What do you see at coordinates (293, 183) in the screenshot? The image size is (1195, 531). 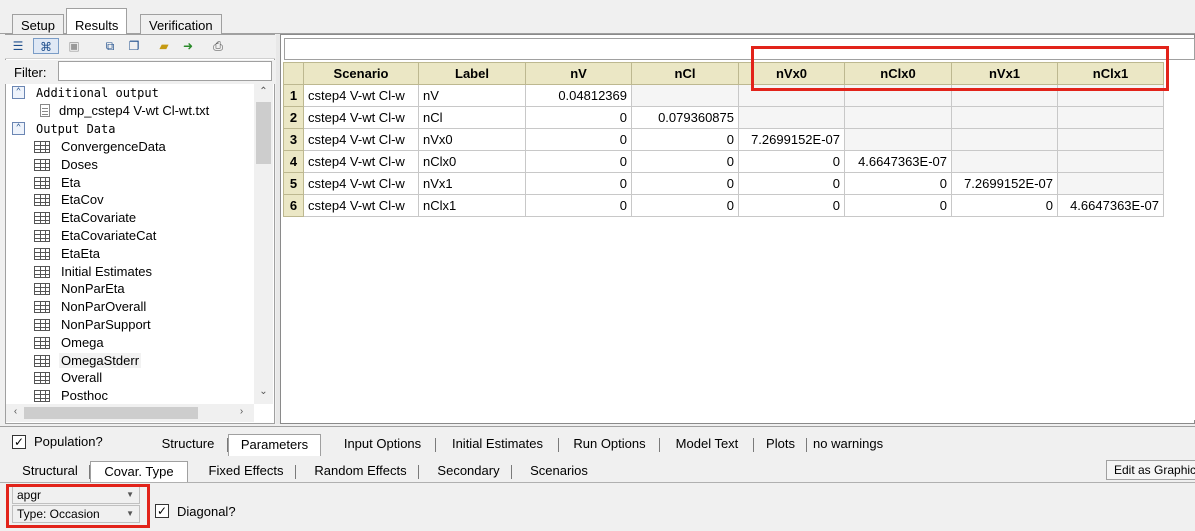 I see `row-number: 5` at bounding box center [293, 183].